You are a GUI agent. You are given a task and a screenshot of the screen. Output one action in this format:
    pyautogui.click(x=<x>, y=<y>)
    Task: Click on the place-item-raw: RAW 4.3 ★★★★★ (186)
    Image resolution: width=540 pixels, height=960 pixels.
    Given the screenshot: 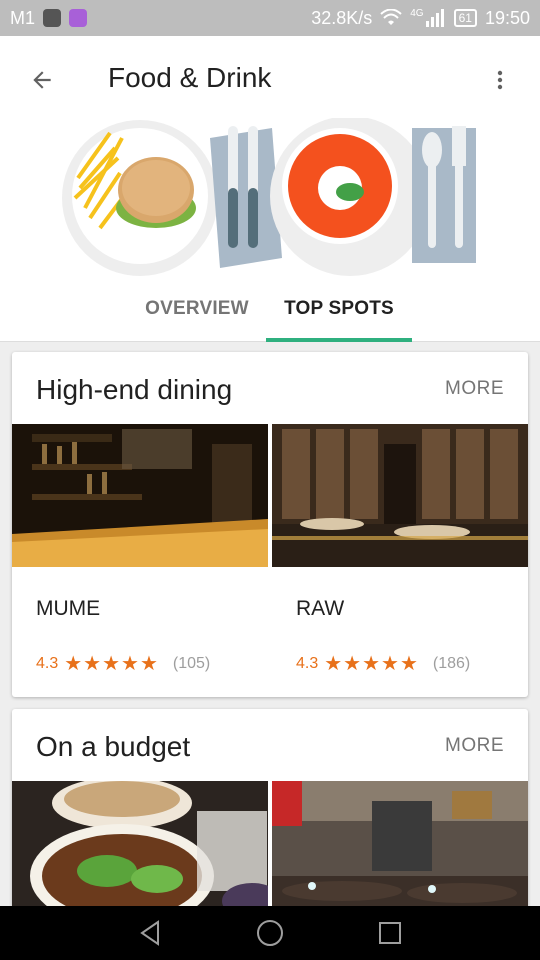 What is the action you would take?
    pyautogui.click(x=400, y=632)
    